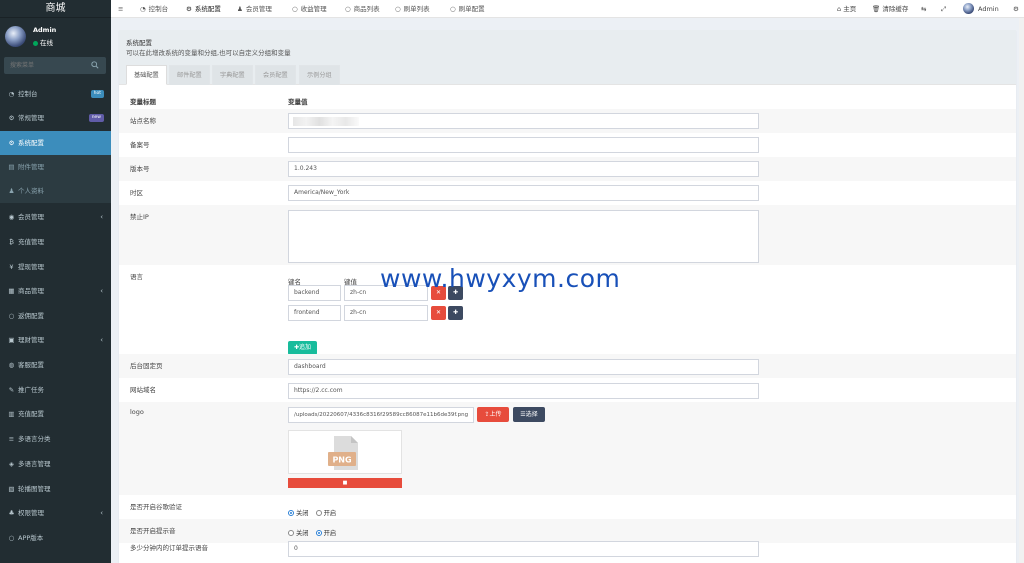 This screenshot has width=1024, height=563. What do you see at coordinates (31, 513) in the screenshot?
I see `sidebar-item-label: 权限管理` at bounding box center [31, 513].